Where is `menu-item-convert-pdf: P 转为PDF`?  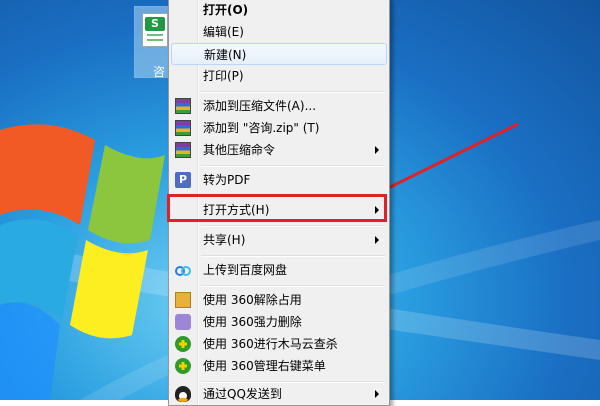
menu-item-convert-pdf: P 转为PDF is located at coordinates (279, 180).